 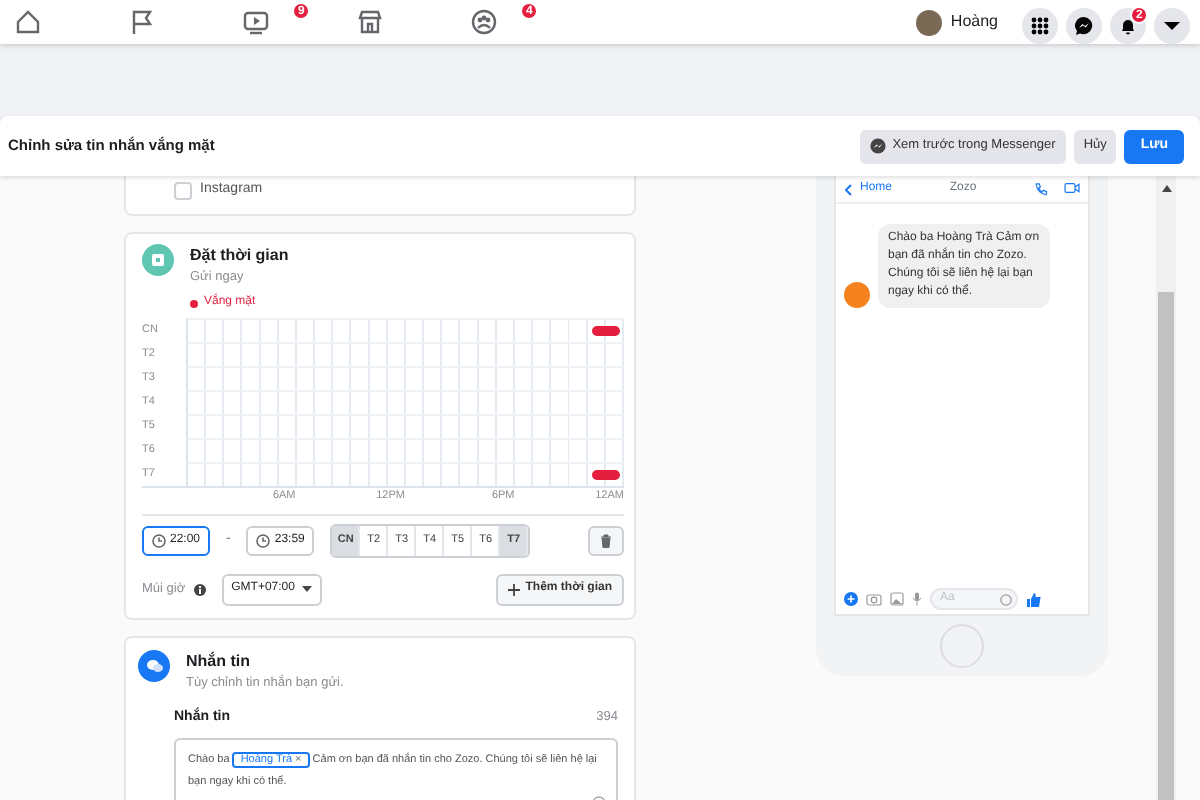 I want to click on plus-circle-icon, so click(x=851, y=599).